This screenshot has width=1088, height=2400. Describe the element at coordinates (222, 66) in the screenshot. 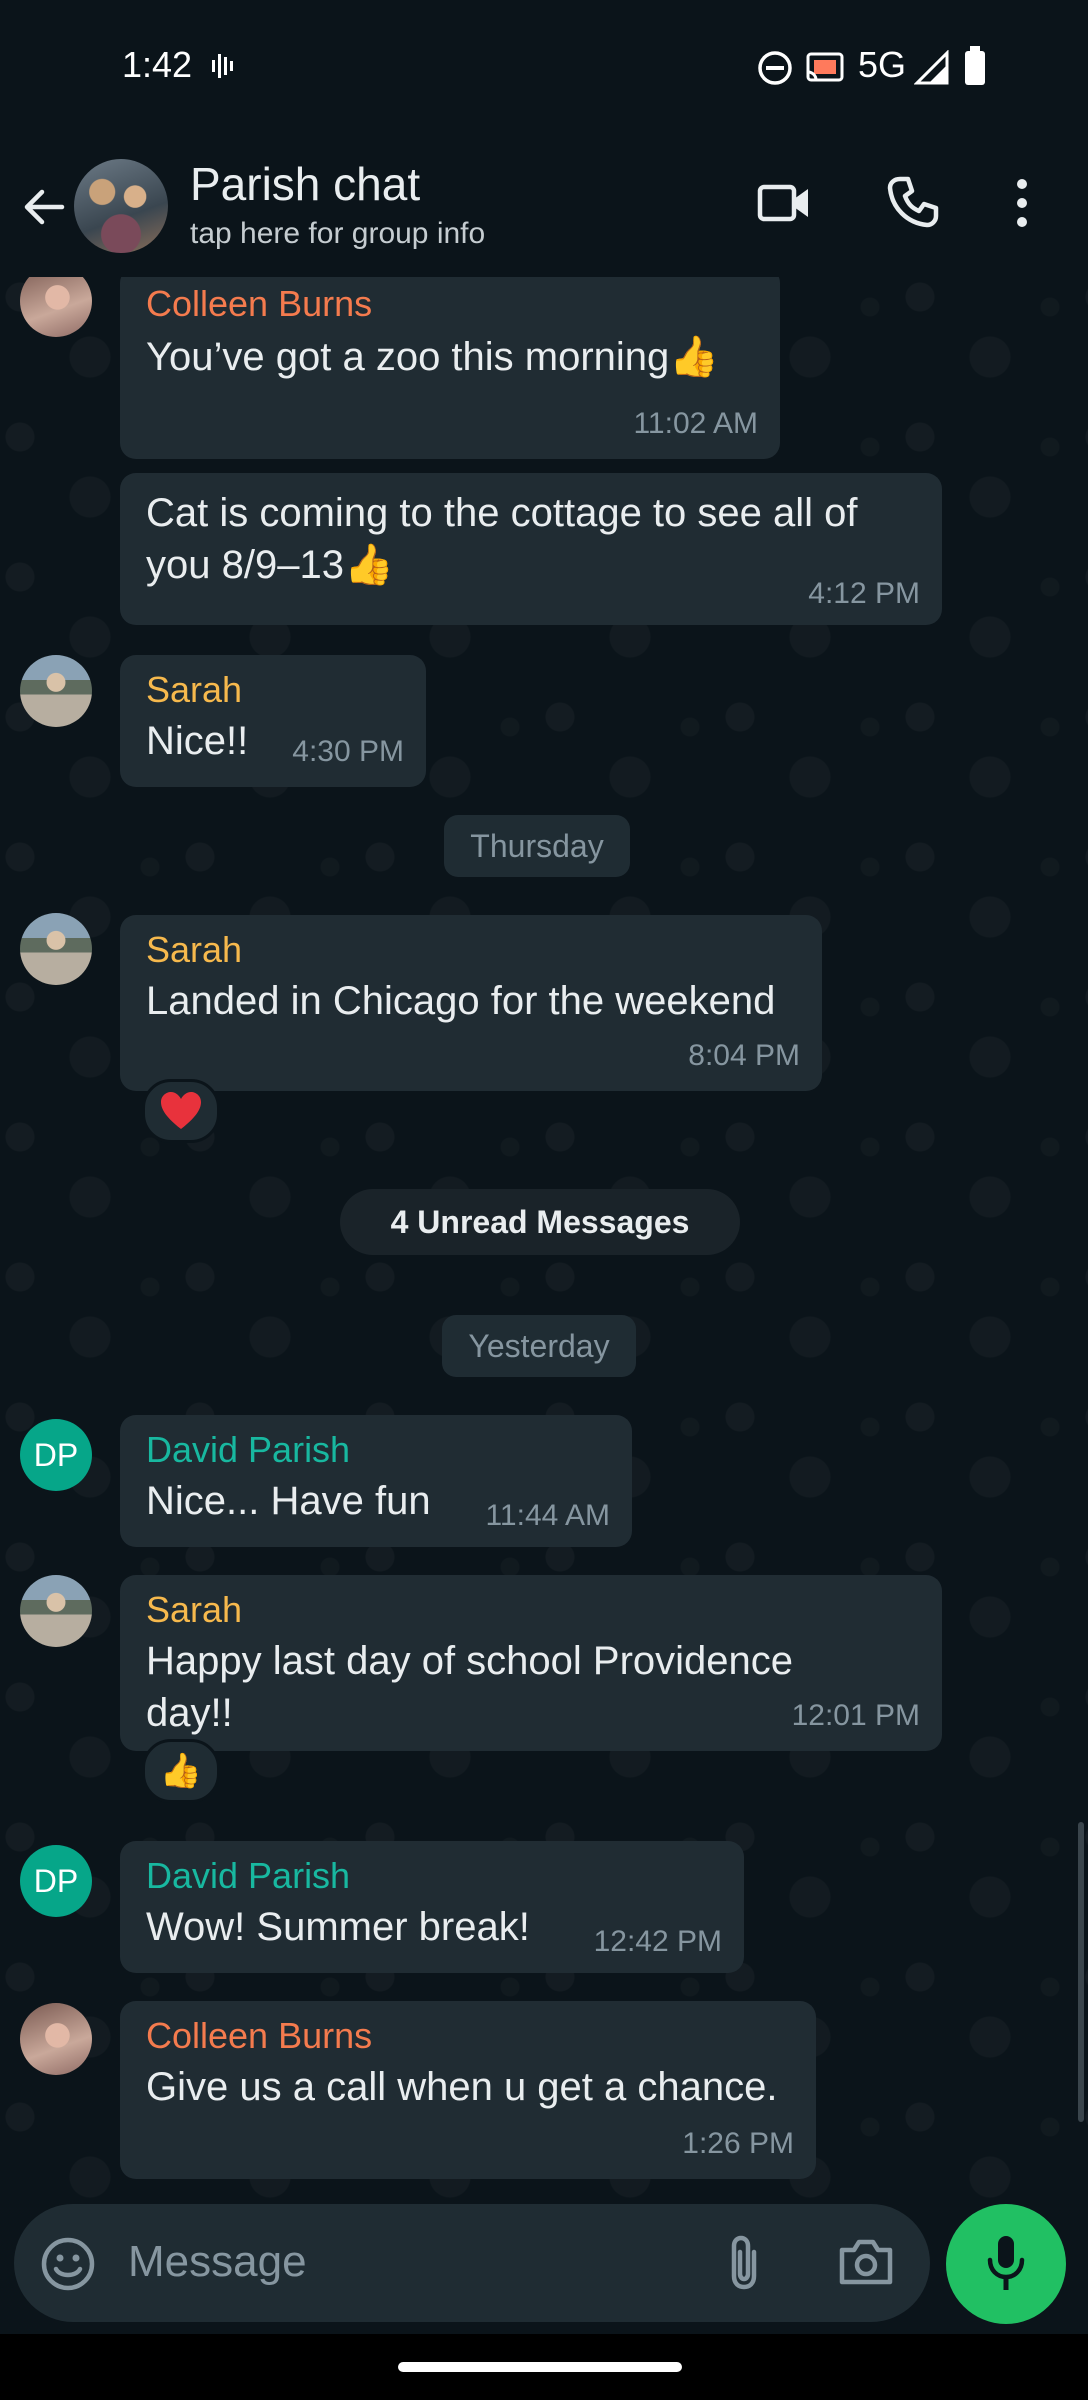

I see `vibrate-icon` at that location.